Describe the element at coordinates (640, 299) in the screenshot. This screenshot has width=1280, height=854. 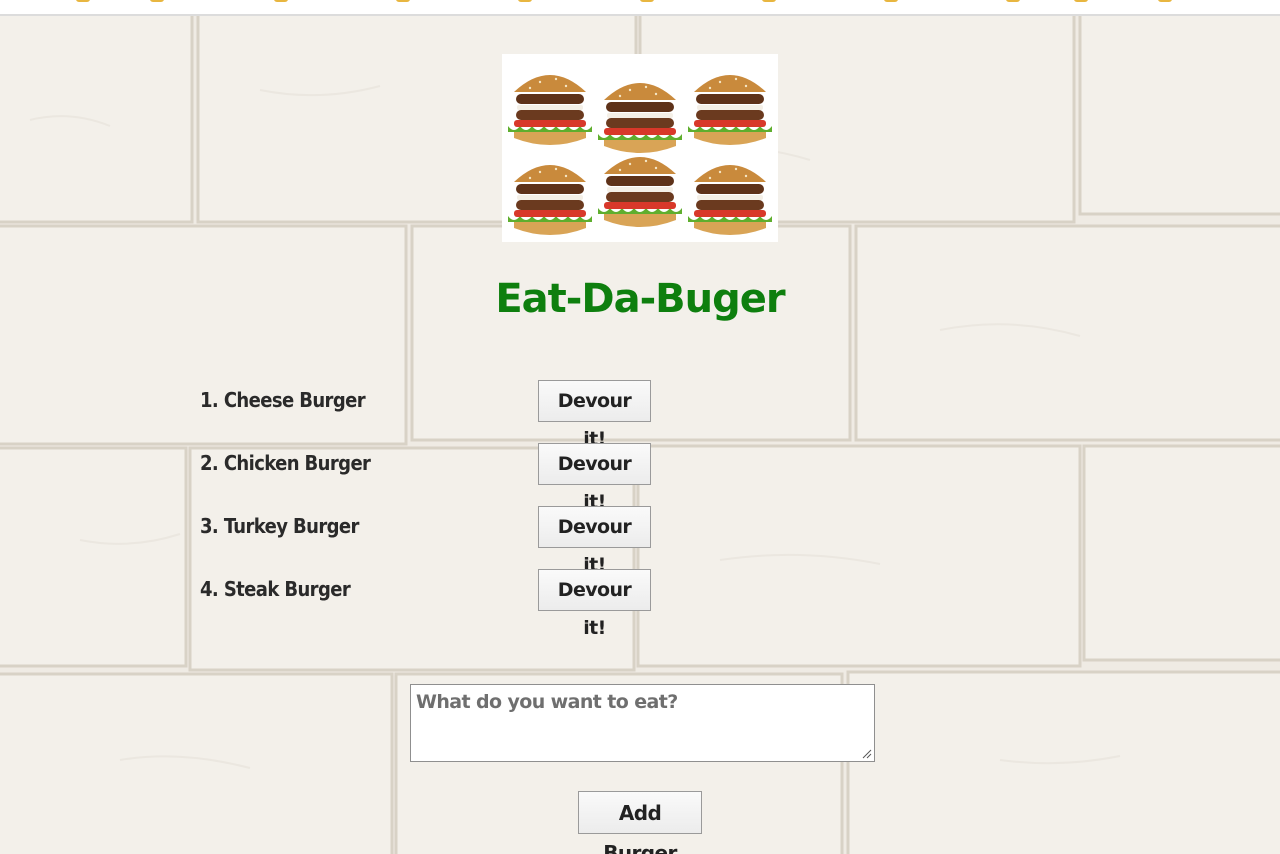
I see `page-title: Eat-Da-Buger` at that location.